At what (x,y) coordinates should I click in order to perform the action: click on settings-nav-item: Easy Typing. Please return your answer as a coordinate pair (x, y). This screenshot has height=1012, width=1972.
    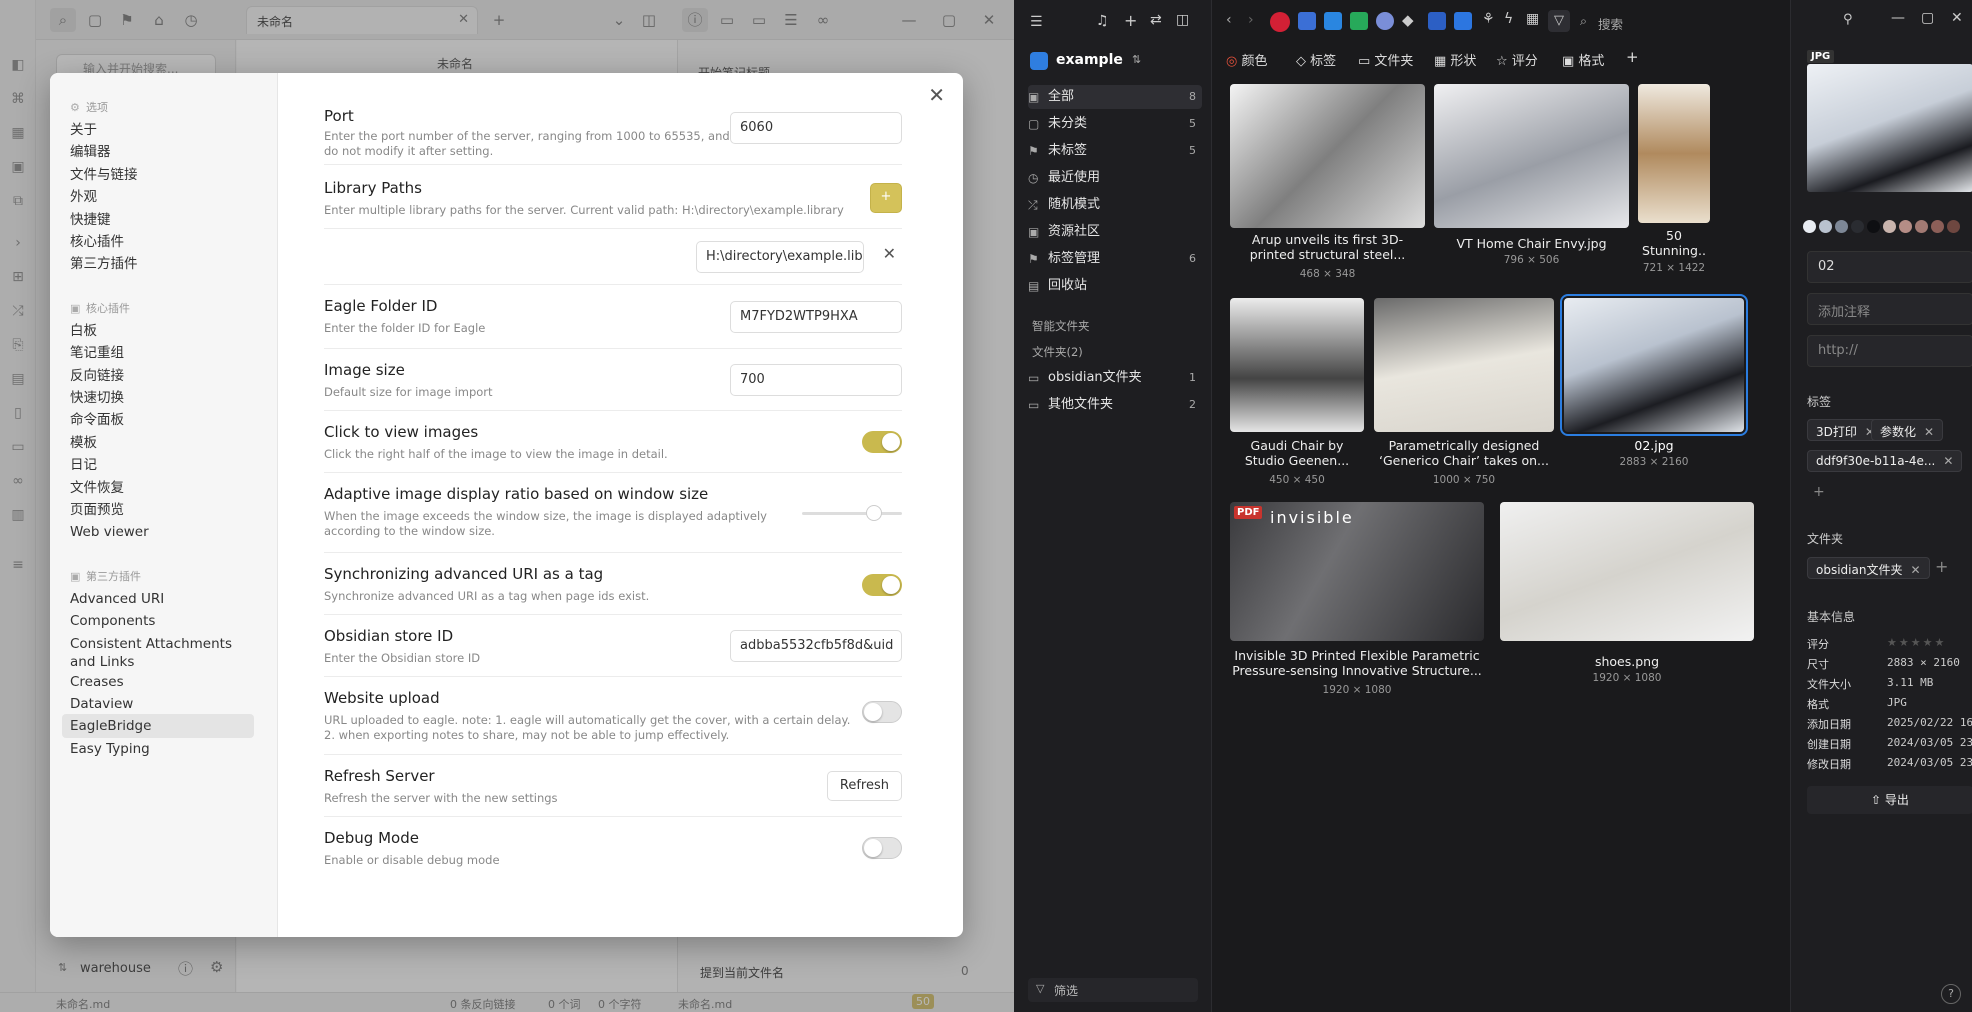
    Looking at the image, I should click on (160, 749).